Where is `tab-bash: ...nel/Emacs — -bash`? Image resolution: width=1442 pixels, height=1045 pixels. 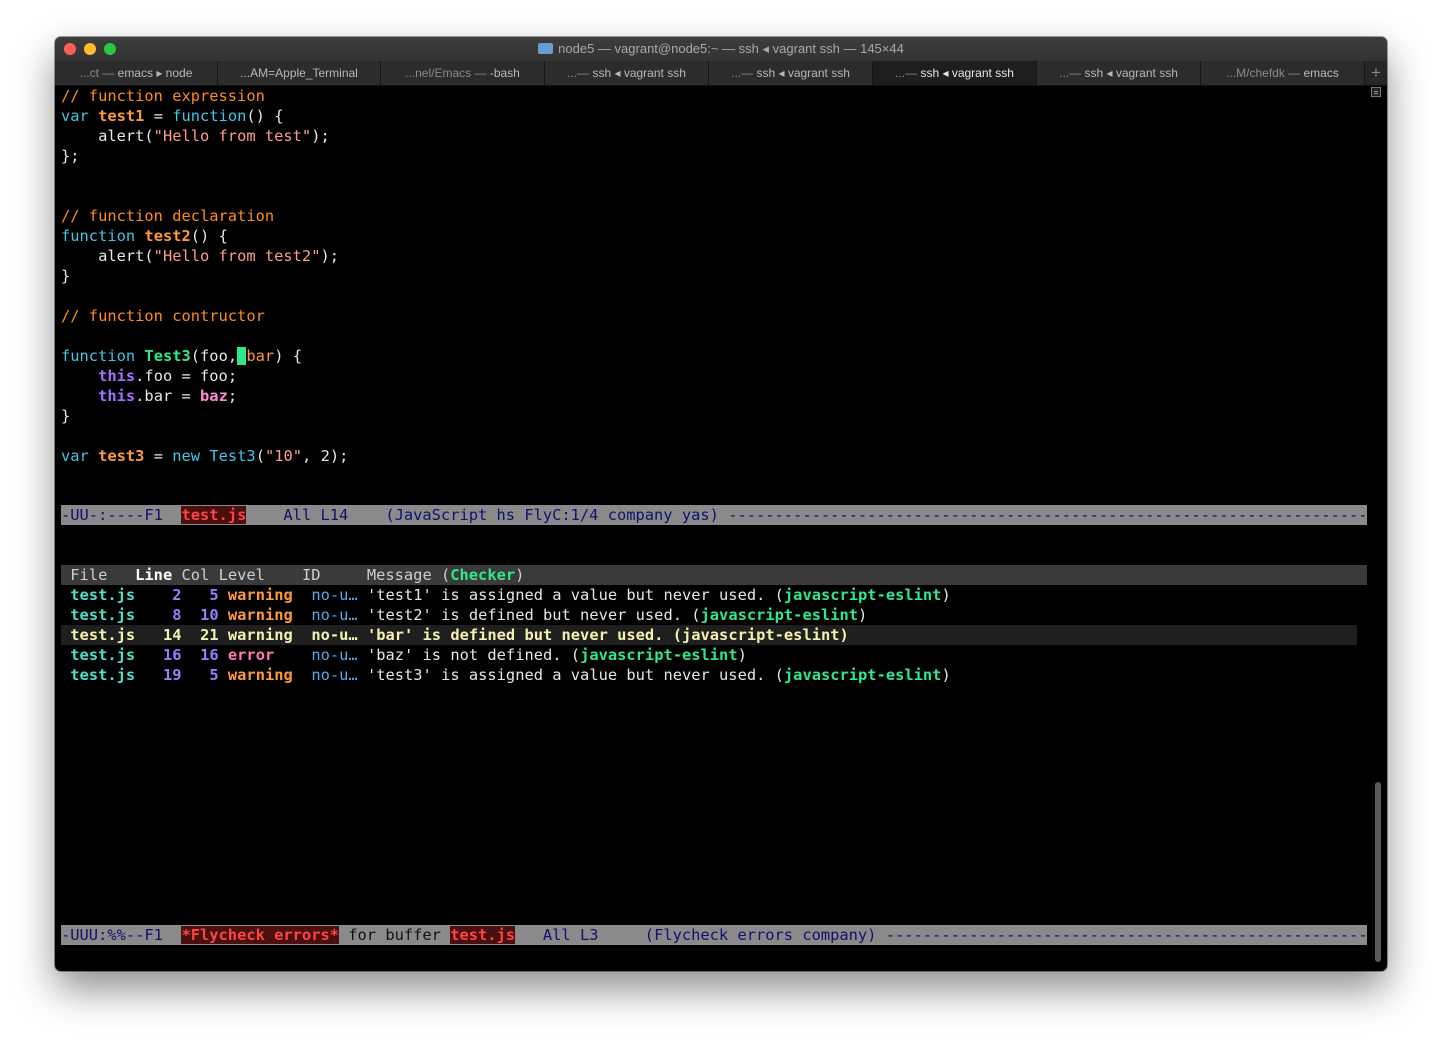 tab-bash: ...nel/Emacs — -bash is located at coordinates (463, 73).